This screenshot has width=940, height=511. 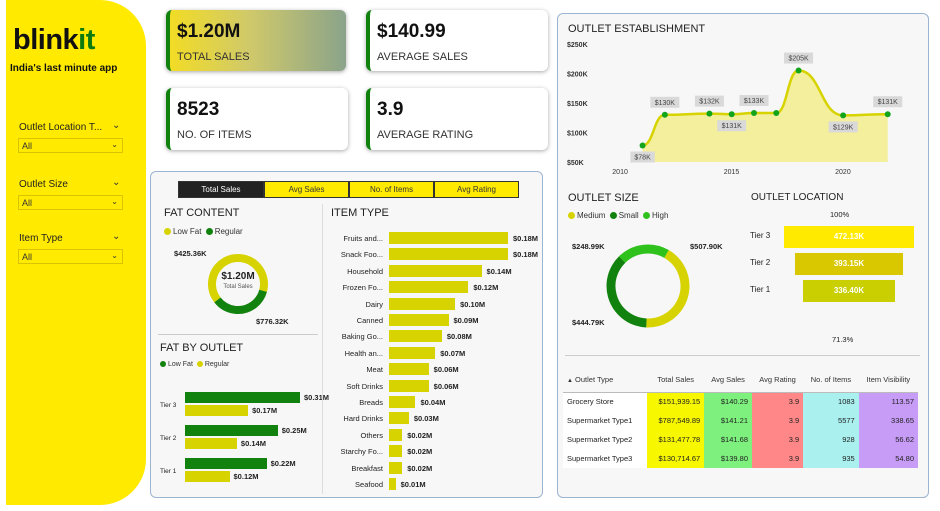 What do you see at coordinates (888, 401) in the screenshot?
I see `table-cell: 113.57` at bounding box center [888, 401].